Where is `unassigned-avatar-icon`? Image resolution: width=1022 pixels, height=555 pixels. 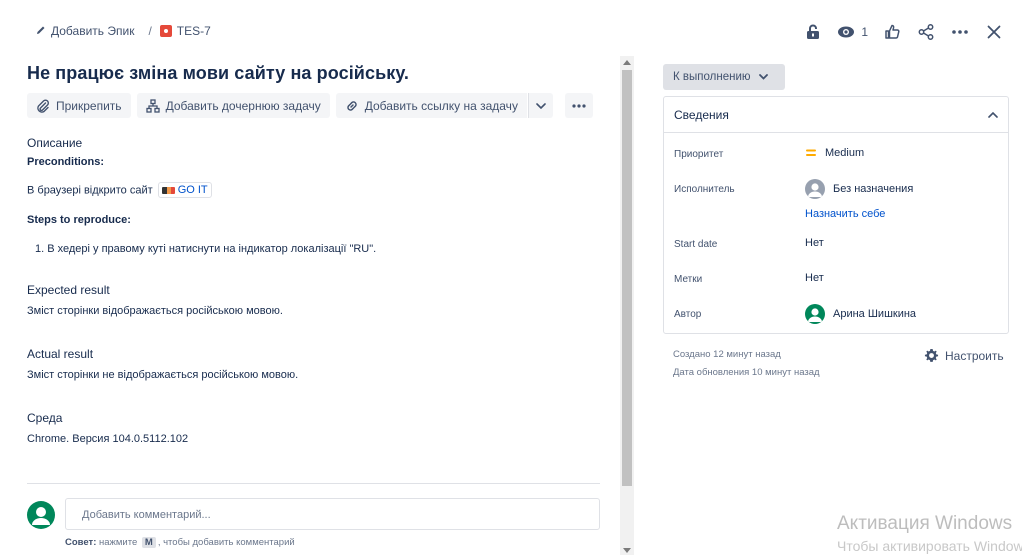 unassigned-avatar-icon is located at coordinates (815, 189).